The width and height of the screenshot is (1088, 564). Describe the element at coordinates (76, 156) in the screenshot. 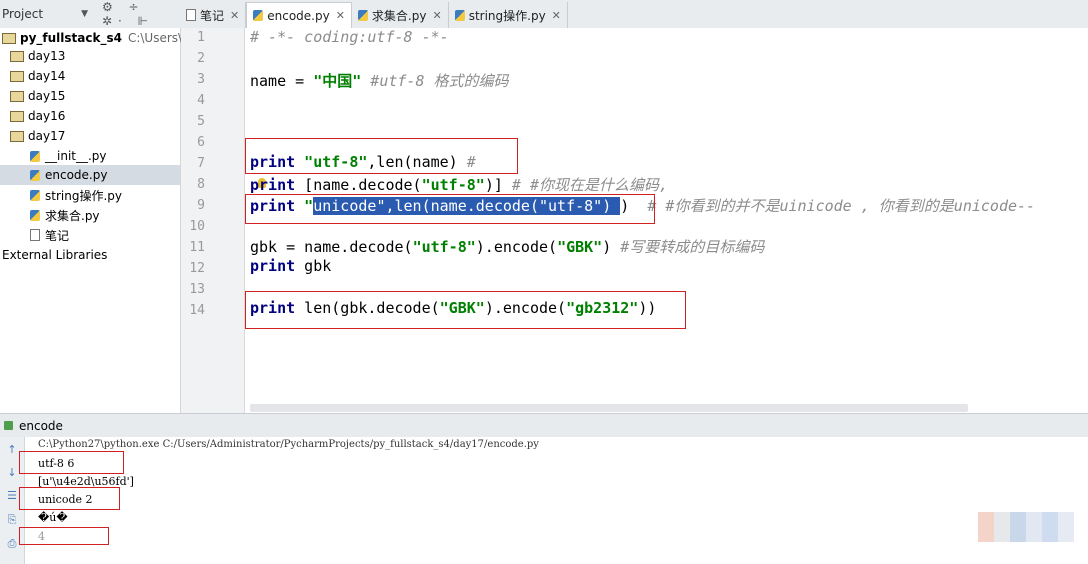

I see `file-label: __init__.py` at that location.